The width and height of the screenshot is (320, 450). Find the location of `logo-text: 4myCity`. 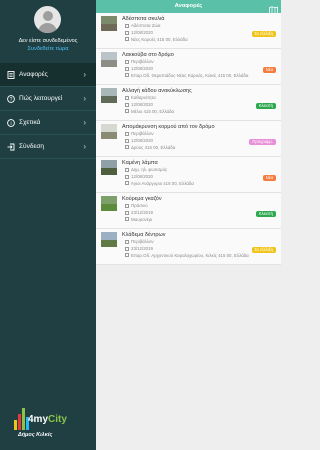

logo-text: 4myCity is located at coordinates (47, 419).